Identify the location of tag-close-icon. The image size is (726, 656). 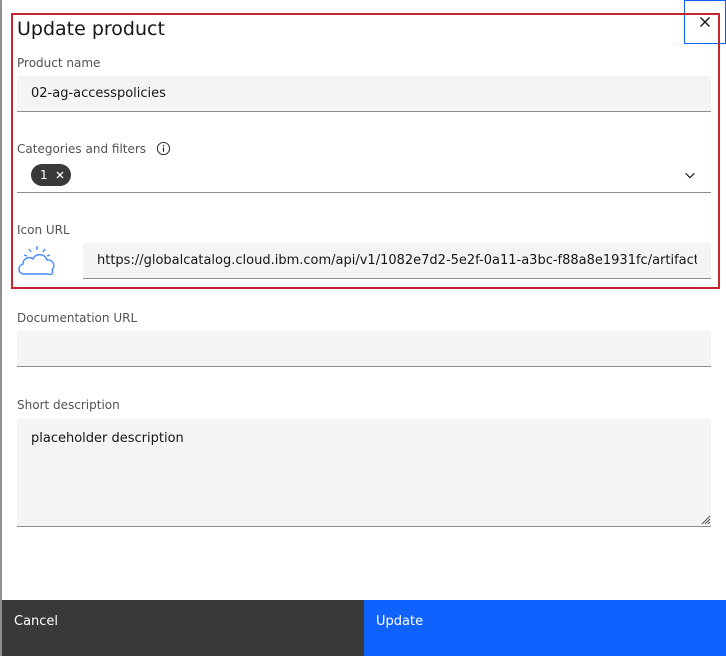
(60, 175).